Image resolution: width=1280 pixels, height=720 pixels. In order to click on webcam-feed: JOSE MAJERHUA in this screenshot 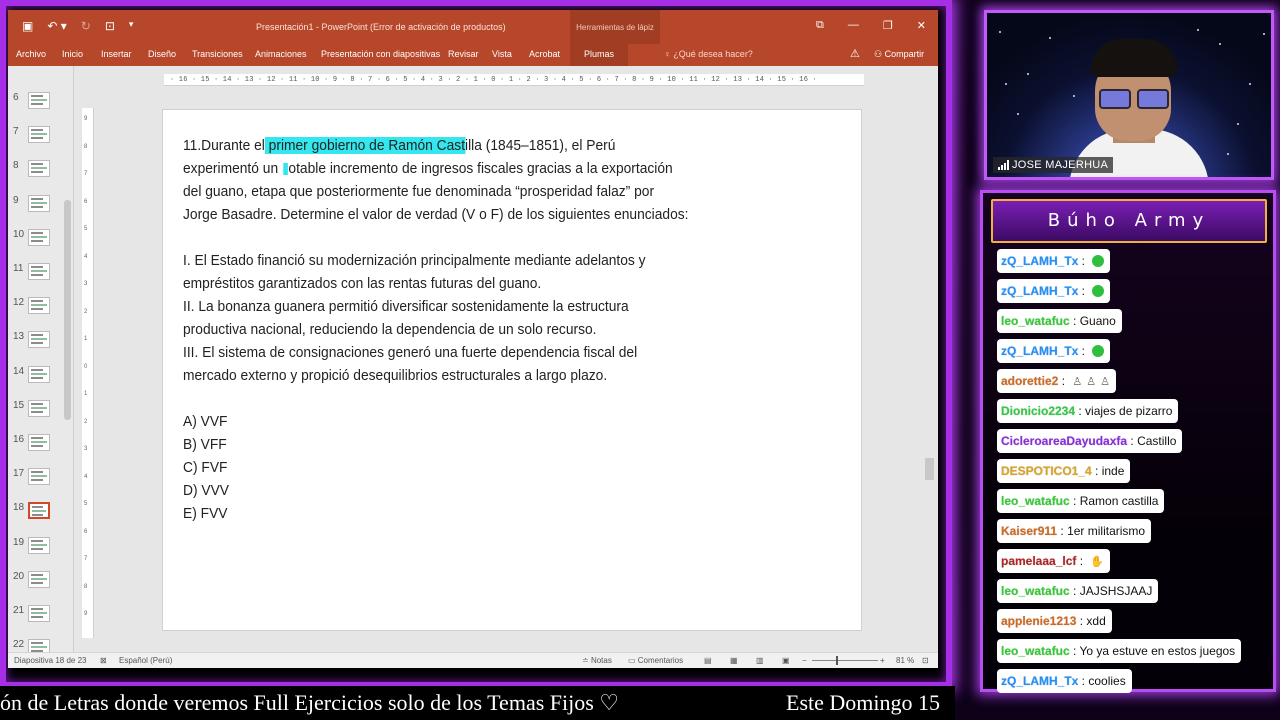, I will do `click(1129, 95)`.